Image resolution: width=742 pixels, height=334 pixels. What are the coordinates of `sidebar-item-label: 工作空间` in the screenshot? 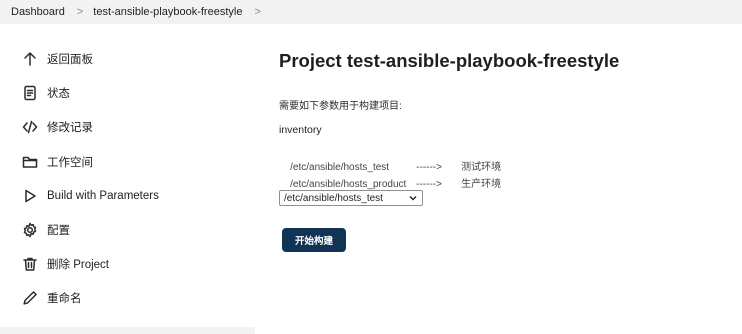 It's located at (70, 163).